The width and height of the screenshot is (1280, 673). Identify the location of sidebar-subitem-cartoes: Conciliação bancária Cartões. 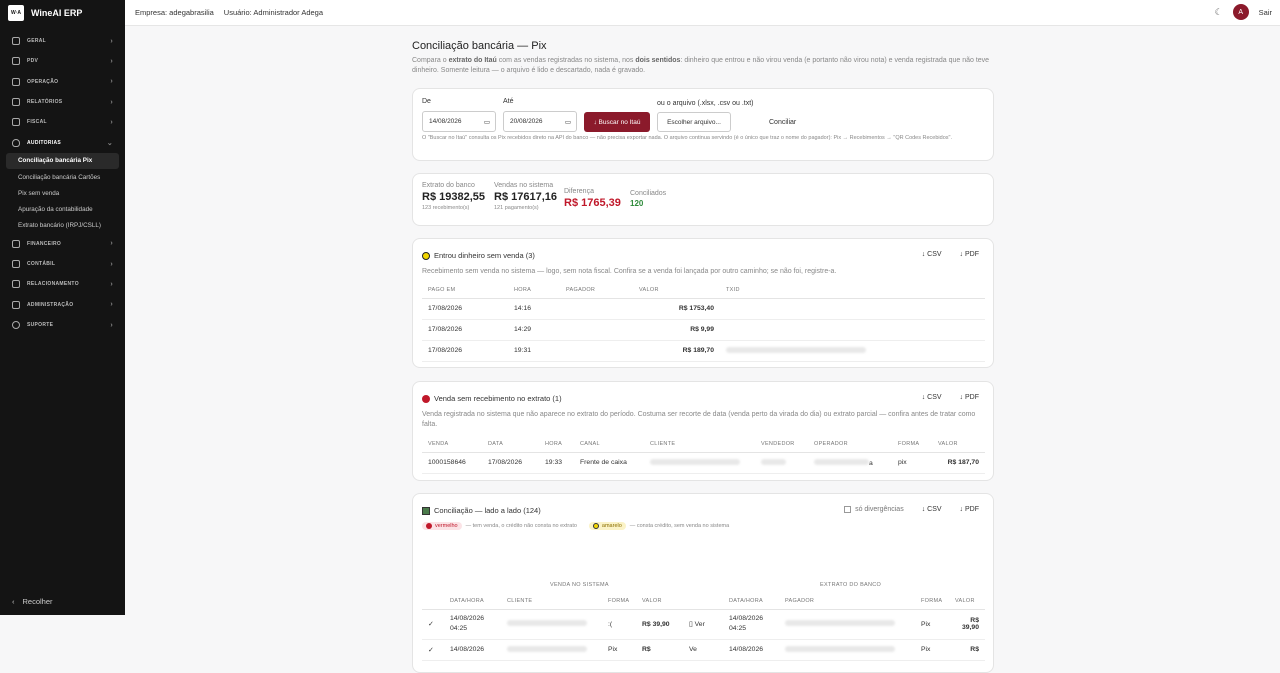
(62, 177).